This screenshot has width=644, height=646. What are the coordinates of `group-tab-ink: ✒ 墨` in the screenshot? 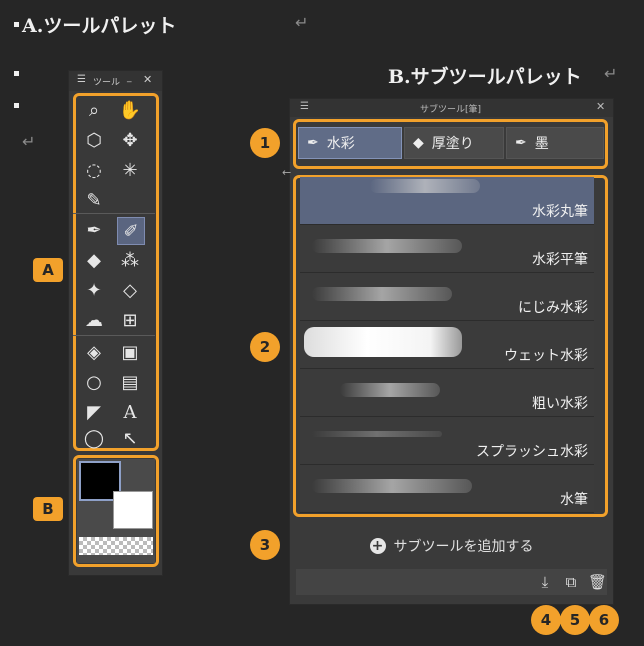 It's located at (555, 143).